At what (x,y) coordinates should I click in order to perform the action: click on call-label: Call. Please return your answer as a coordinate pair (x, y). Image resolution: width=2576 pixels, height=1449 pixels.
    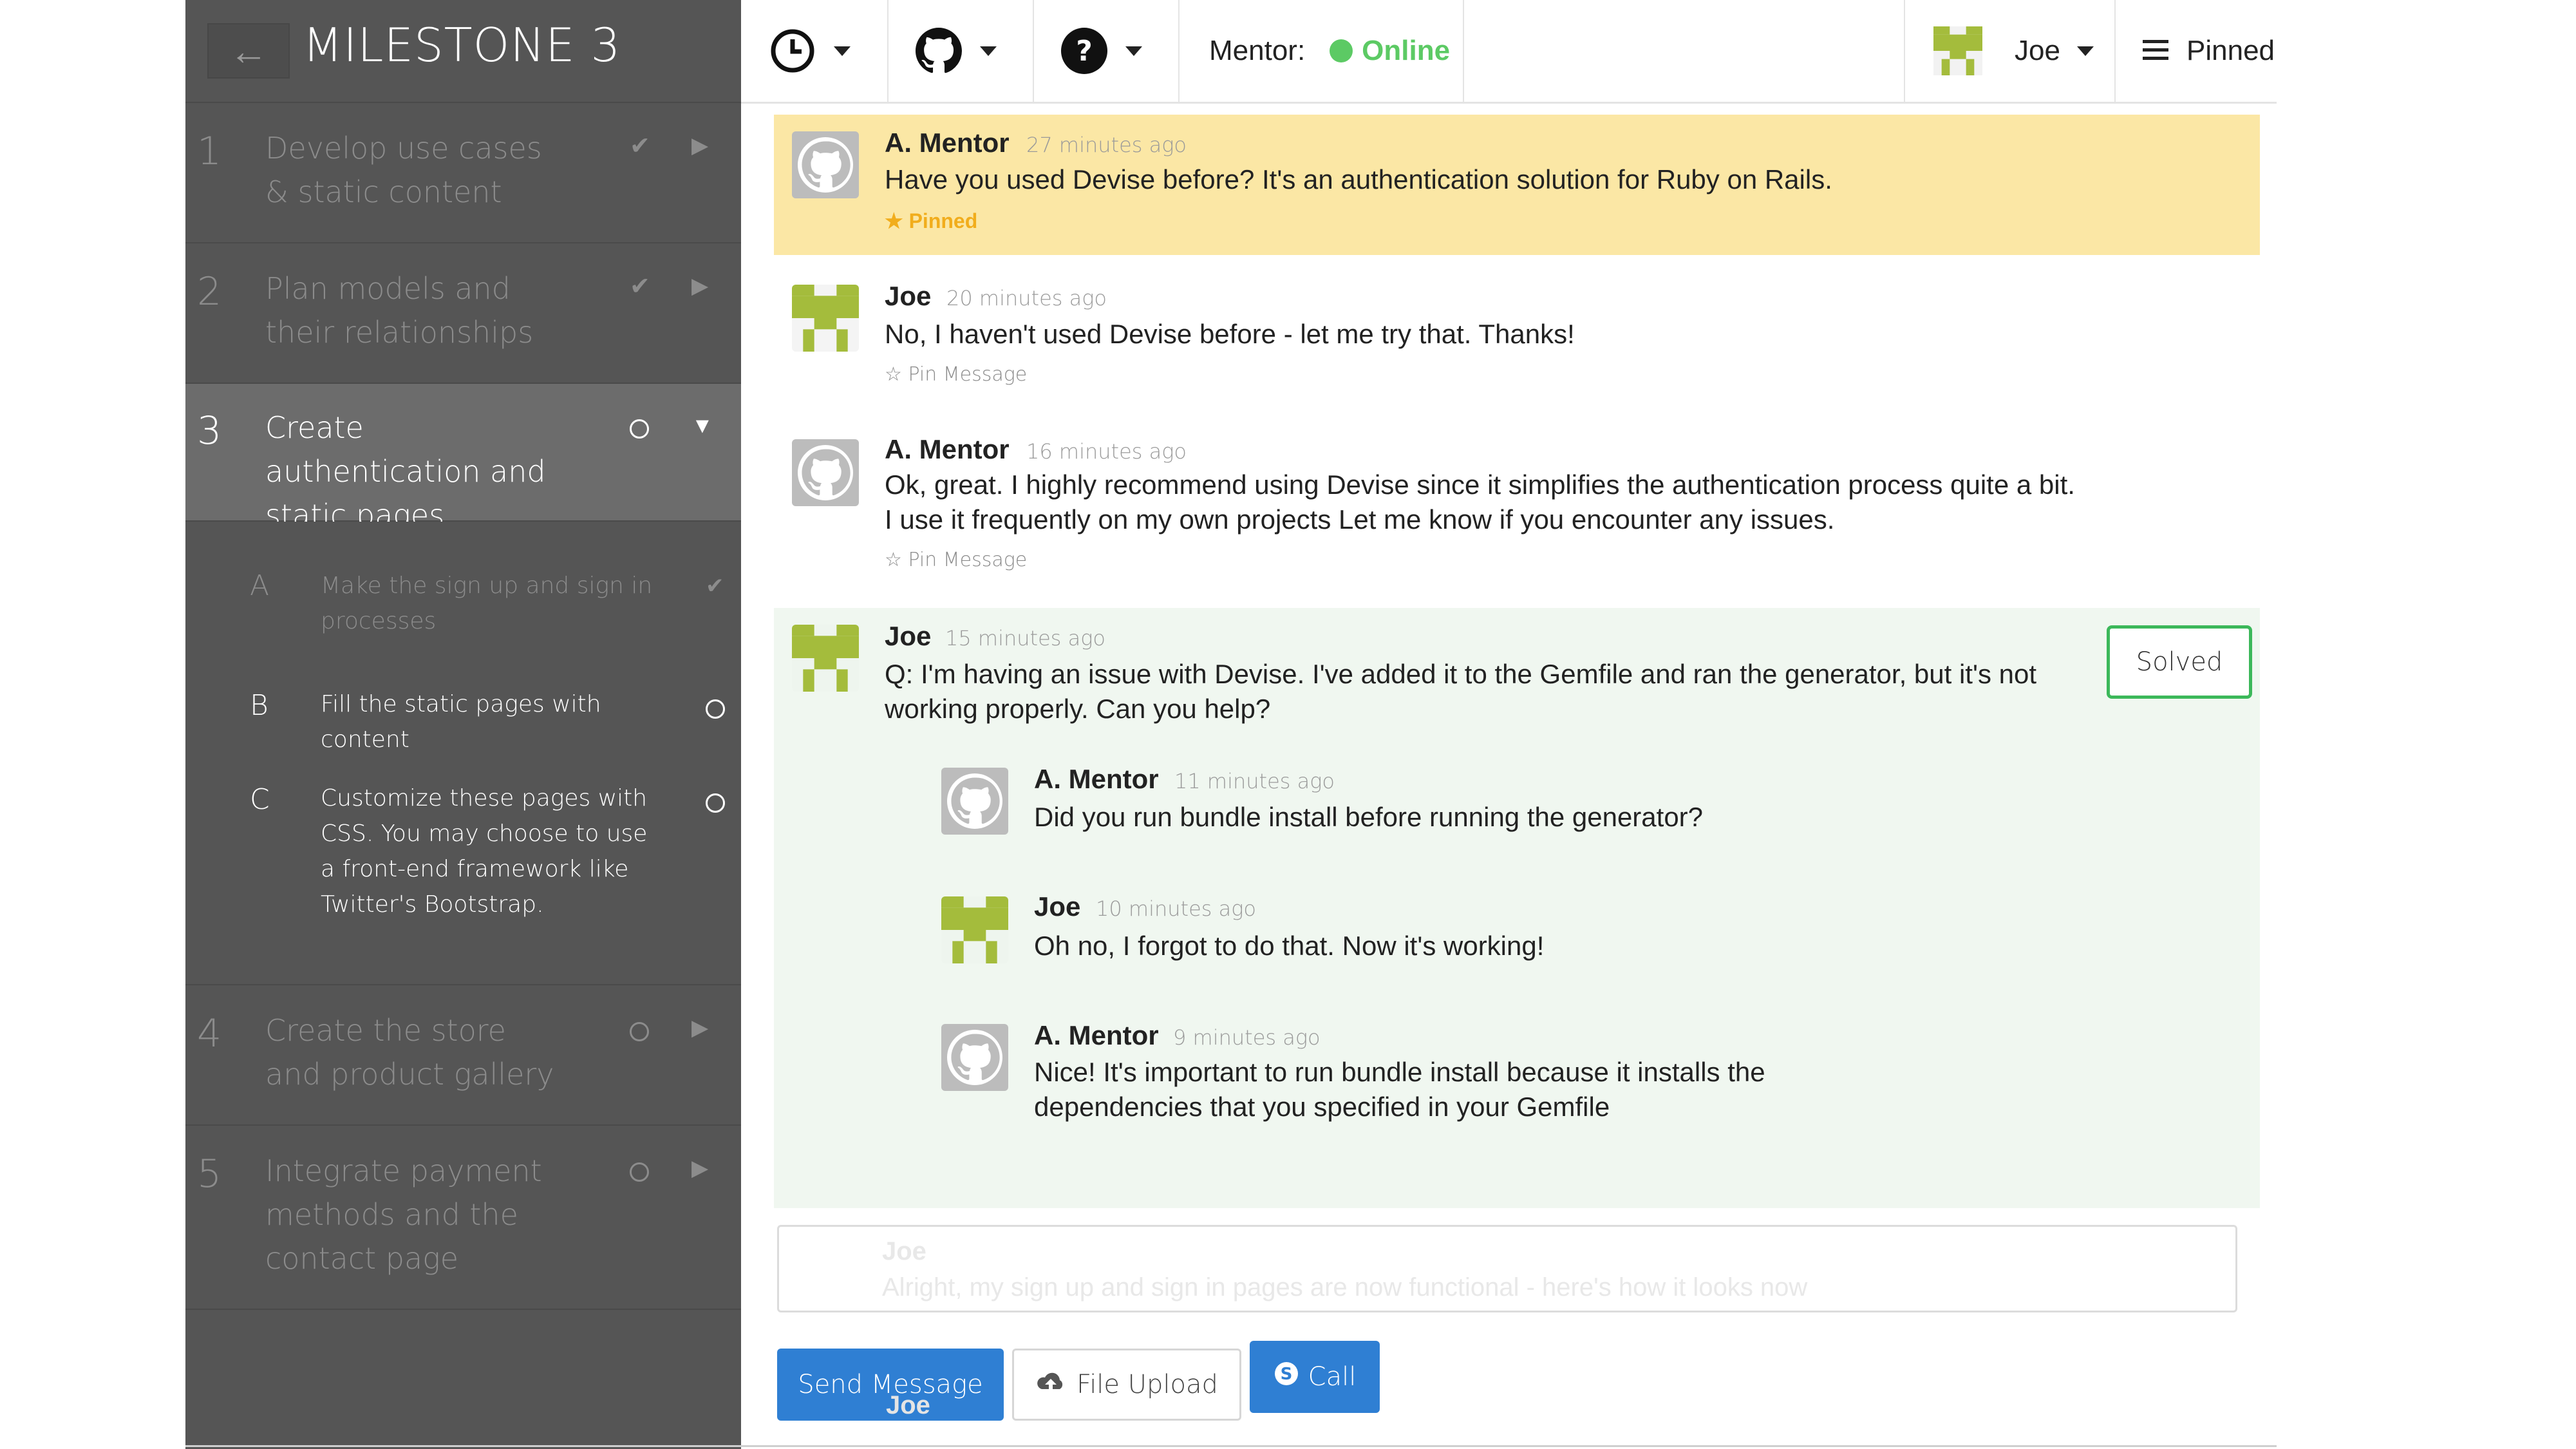
    Looking at the image, I should click on (1332, 1377).